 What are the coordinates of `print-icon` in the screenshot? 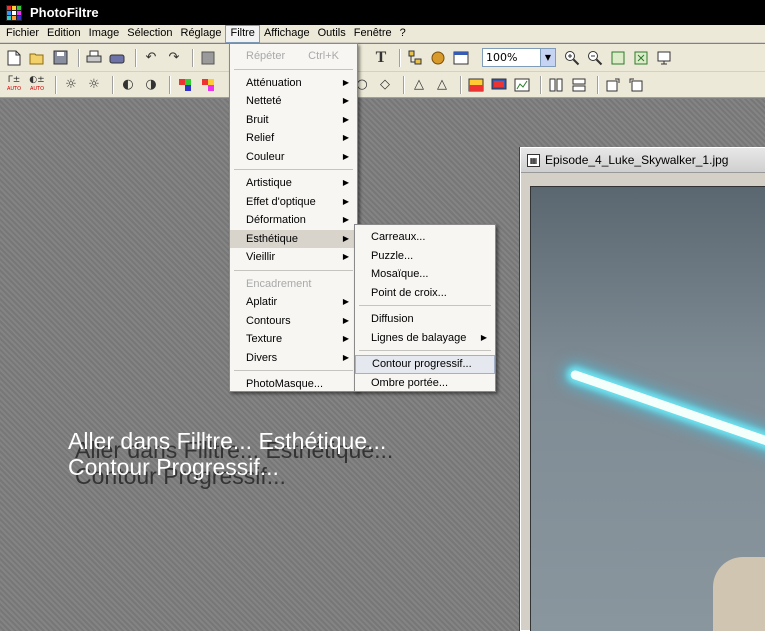 It's located at (94, 58).